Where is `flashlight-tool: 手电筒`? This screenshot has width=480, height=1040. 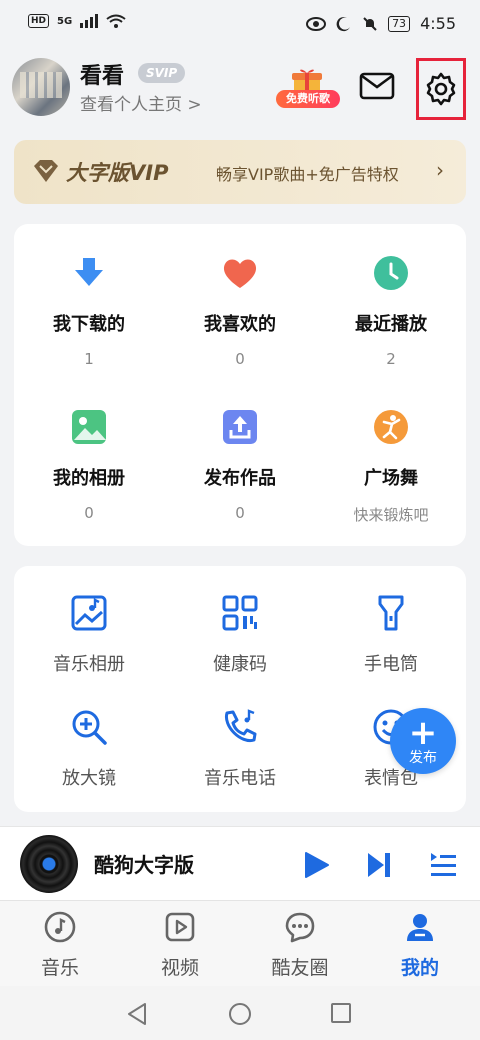 flashlight-tool: 手电筒 is located at coordinates (391, 635).